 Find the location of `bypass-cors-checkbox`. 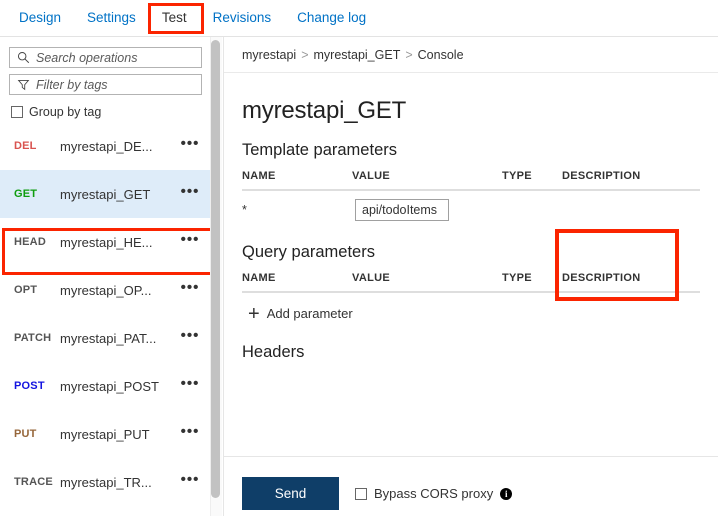

bypass-cors-checkbox is located at coordinates (361, 493).